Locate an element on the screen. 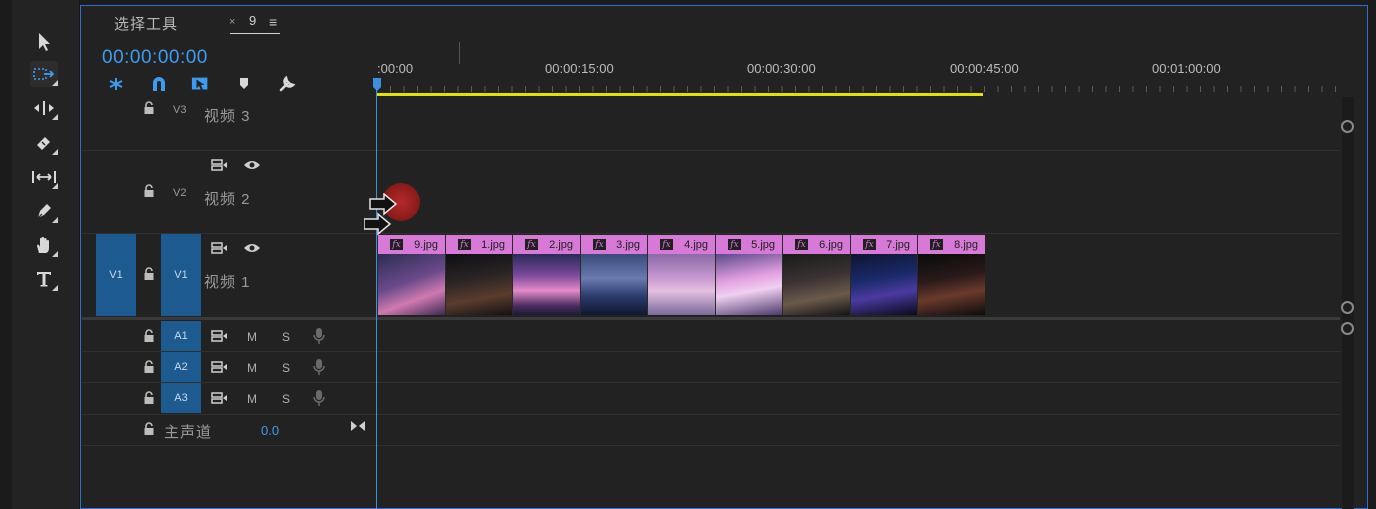 The image size is (1376, 509). clip-header: fx 6.jpg is located at coordinates (816, 244).